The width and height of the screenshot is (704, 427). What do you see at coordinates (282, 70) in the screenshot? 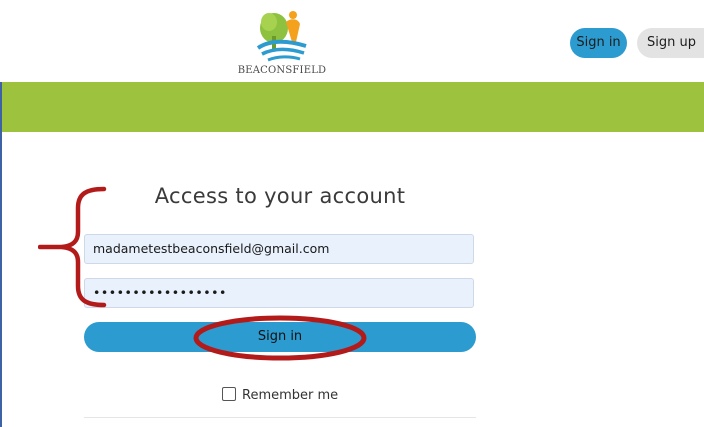
I see `brand-name: BEACONSFIELD` at bounding box center [282, 70].